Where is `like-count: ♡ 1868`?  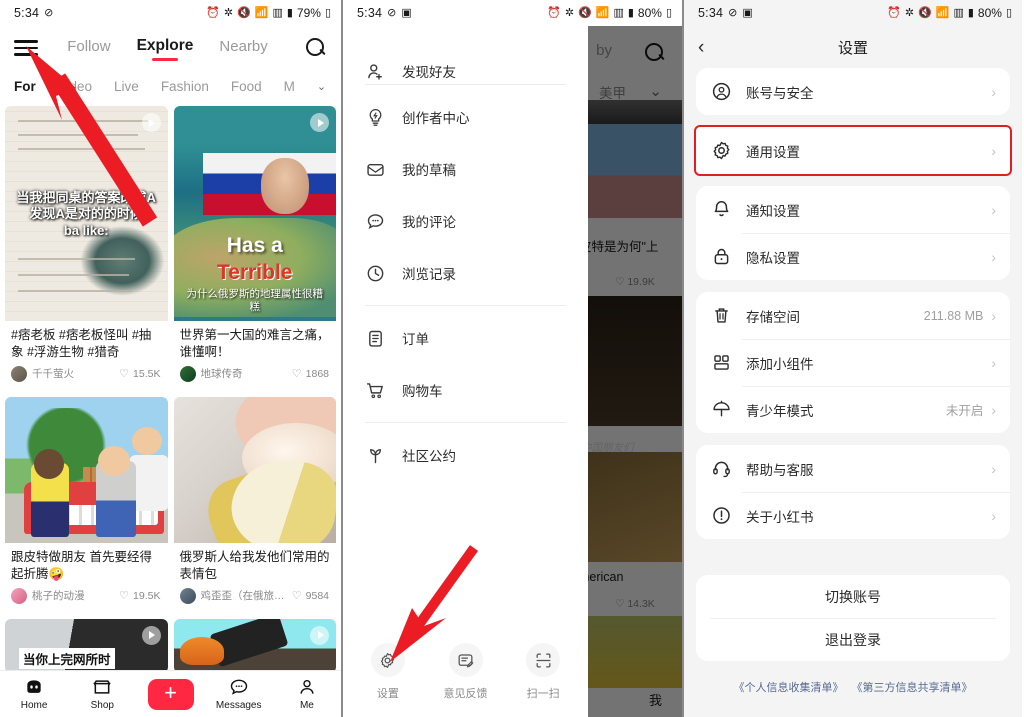 like-count: ♡ 1868 is located at coordinates (310, 374).